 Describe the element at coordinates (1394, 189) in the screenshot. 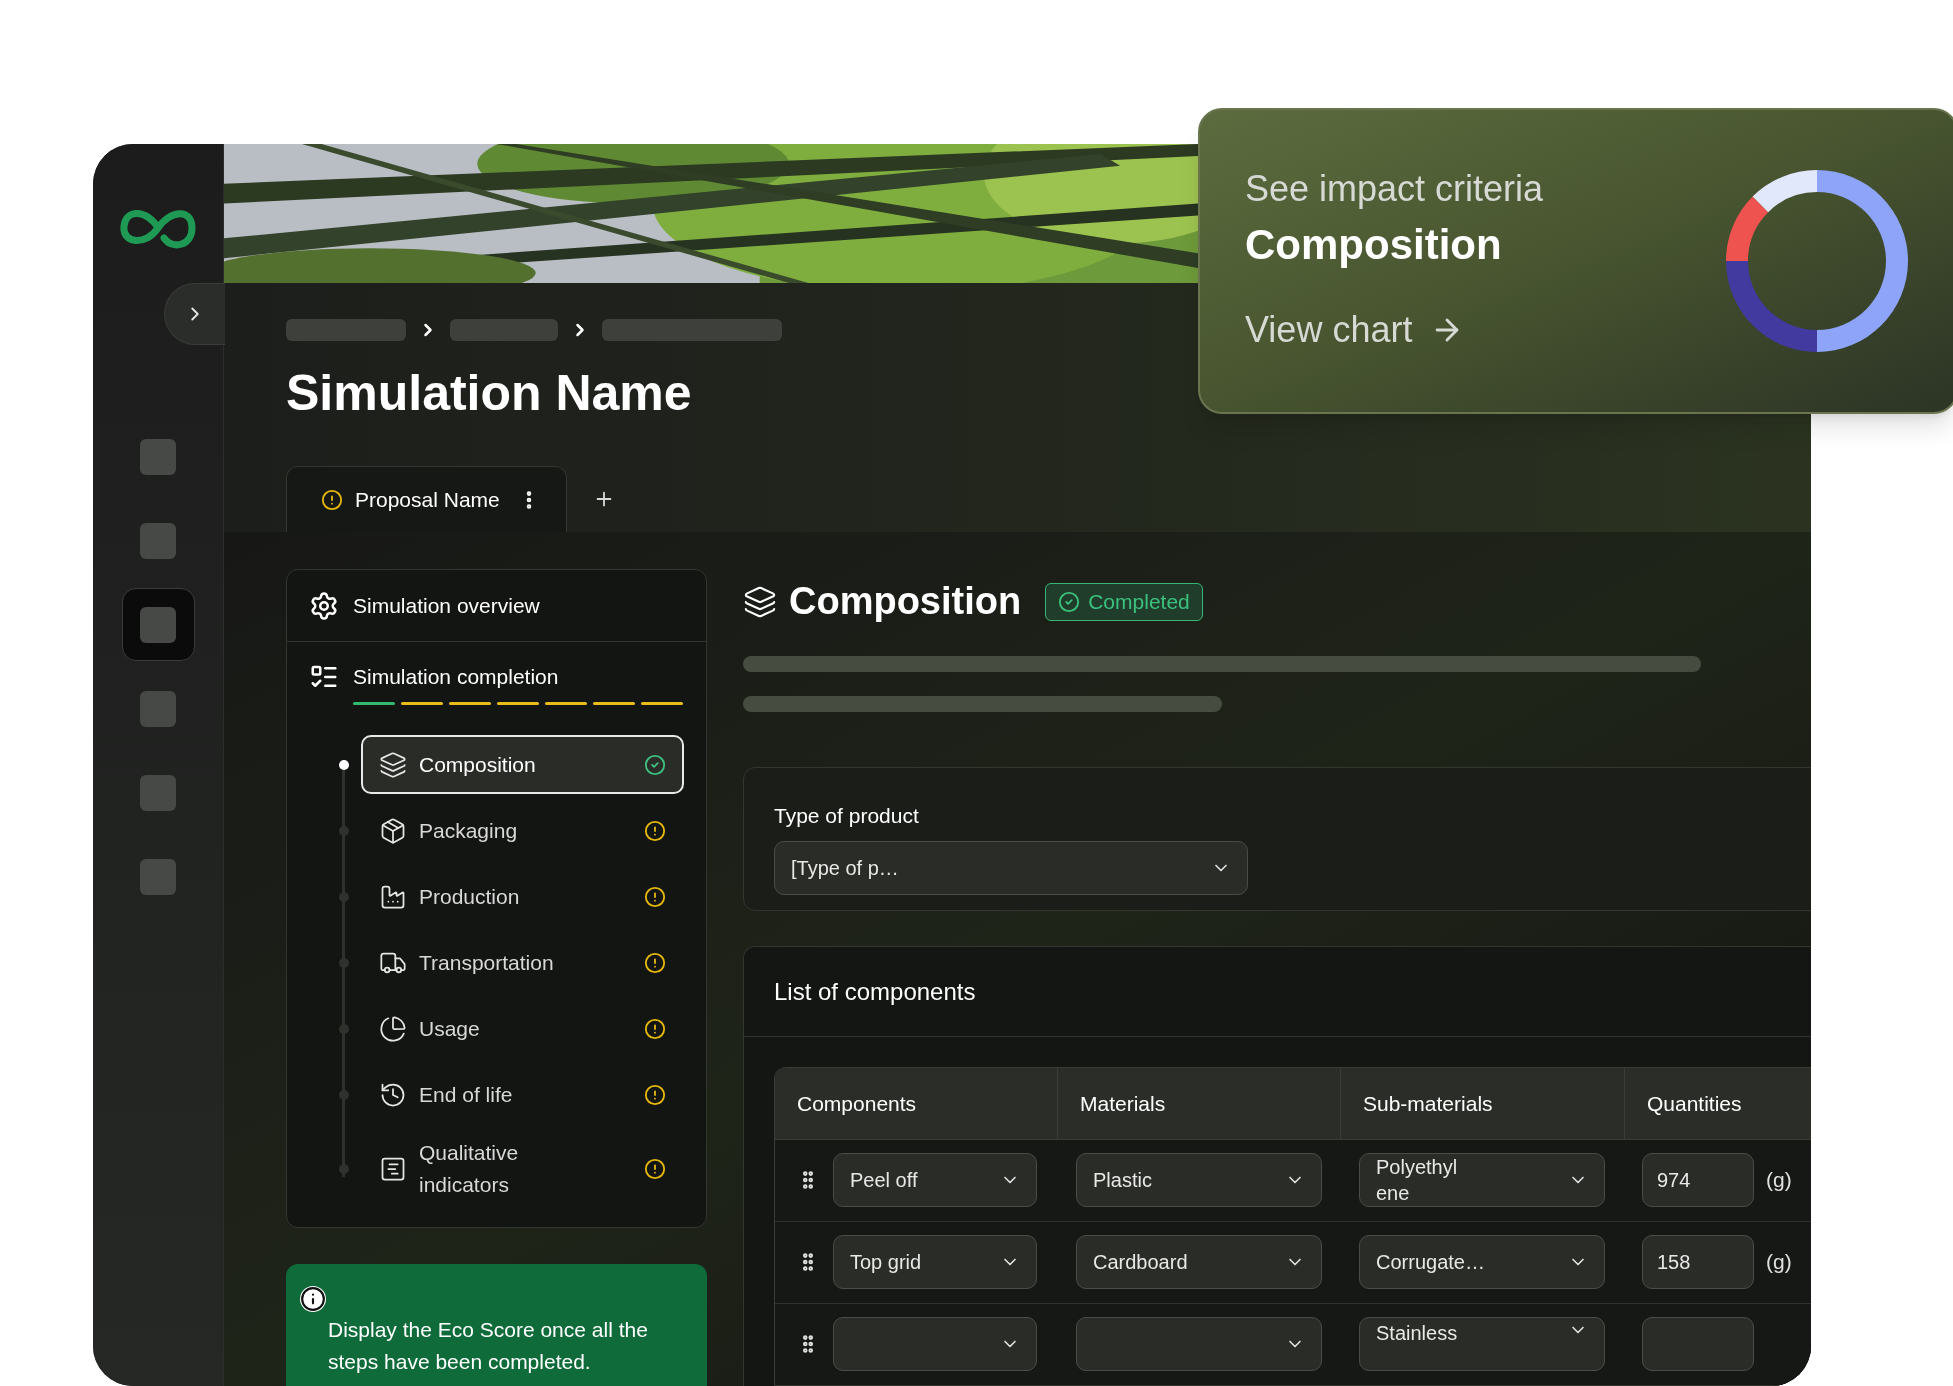

I see `impact-eyebrow: See impact criteria` at that location.